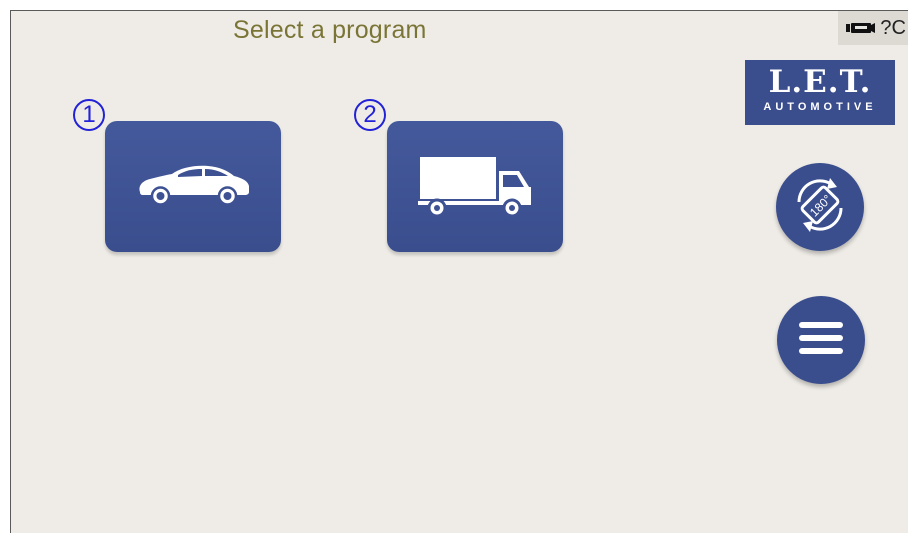 The height and width of the screenshot is (533, 908). I want to click on status-area: ?C, so click(873, 28).